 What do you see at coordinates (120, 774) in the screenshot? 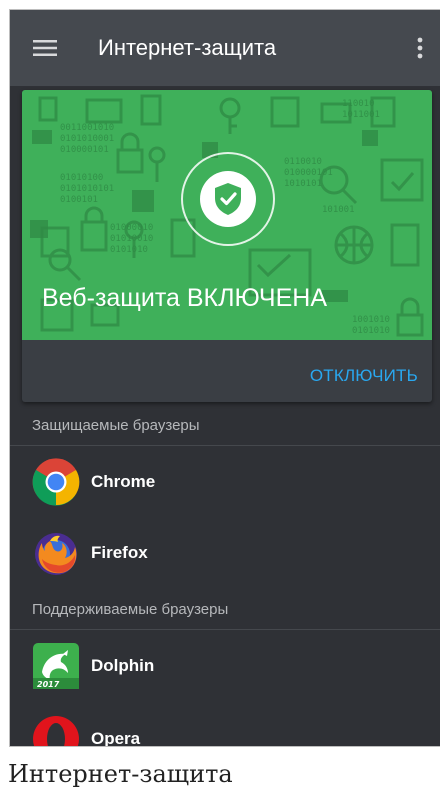
I see `screenshot-caption: Интернет-защита` at bounding box center [120, 774].